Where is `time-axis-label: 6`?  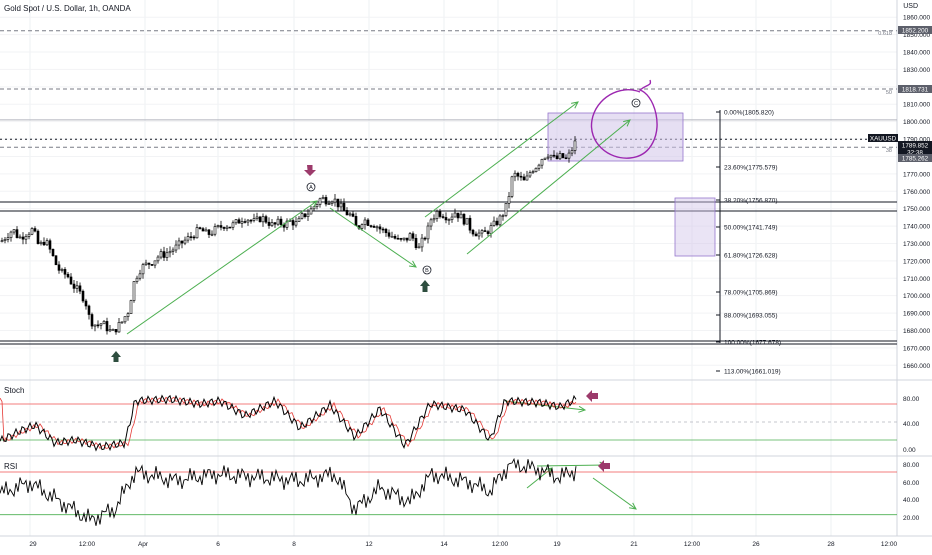
time-axis-label: 6 is located at coordinates (218, 544).